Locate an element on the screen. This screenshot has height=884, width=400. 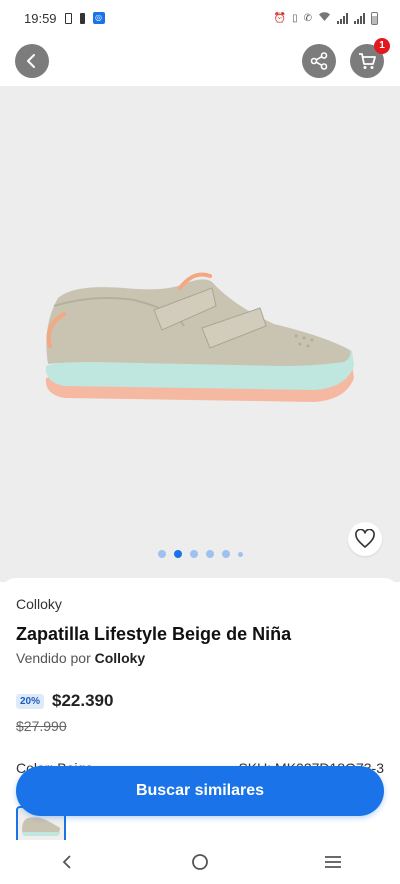
cart-count-badge: 1 is located at coordinates (382, 46).